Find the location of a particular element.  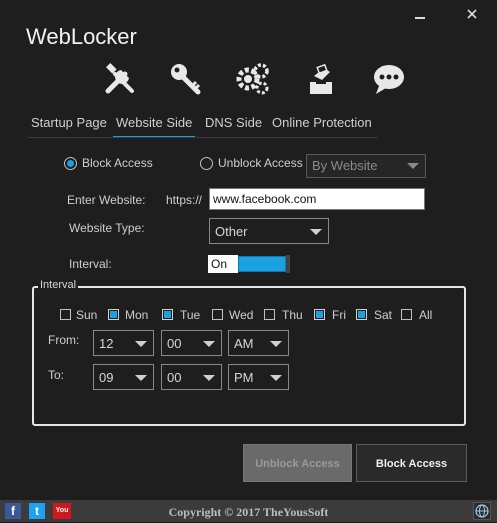

block-access-button: Block Access is located at coordinates (411, 463).